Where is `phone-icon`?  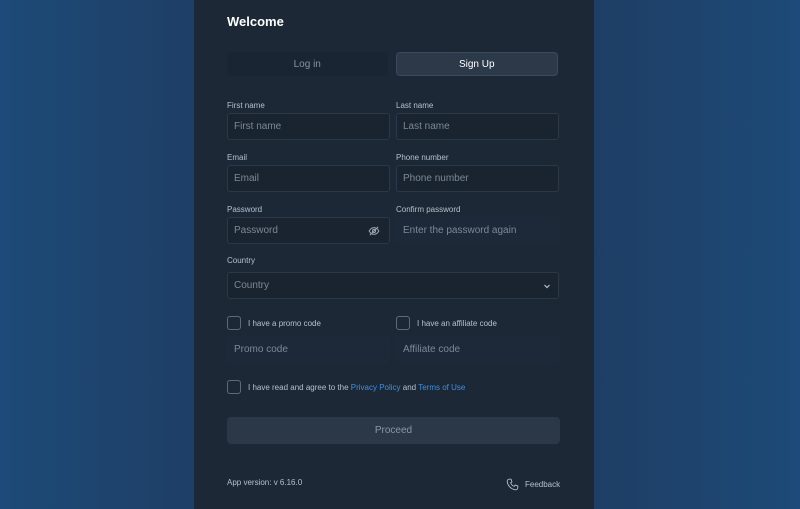 phone-icon is located at coordinates (512, 484).